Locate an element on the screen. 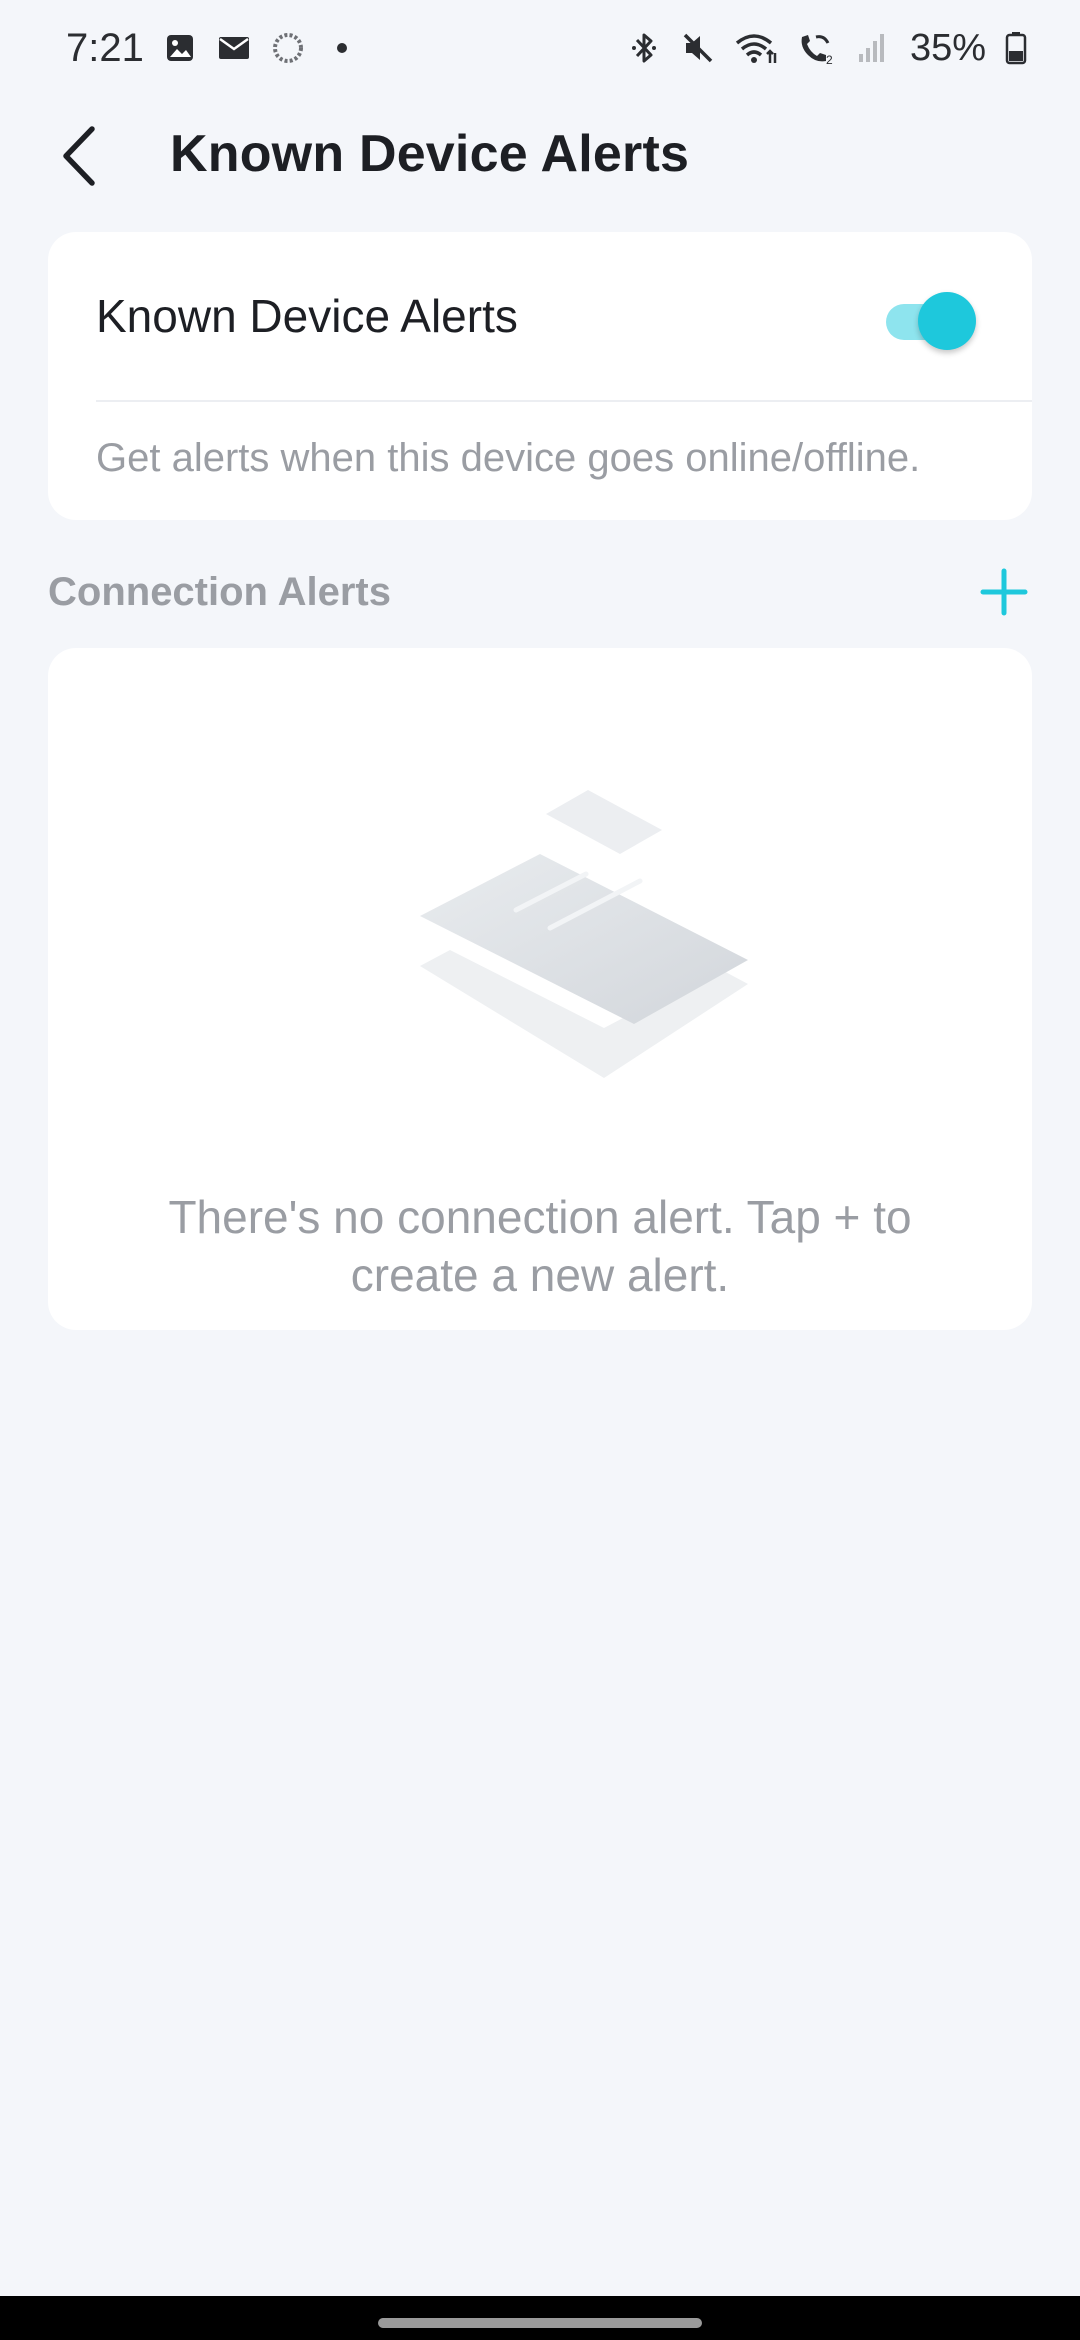 Image resolution: width=1080 pixels, height=2340 pixels. signal-icon is located at coordinates (872, 48).